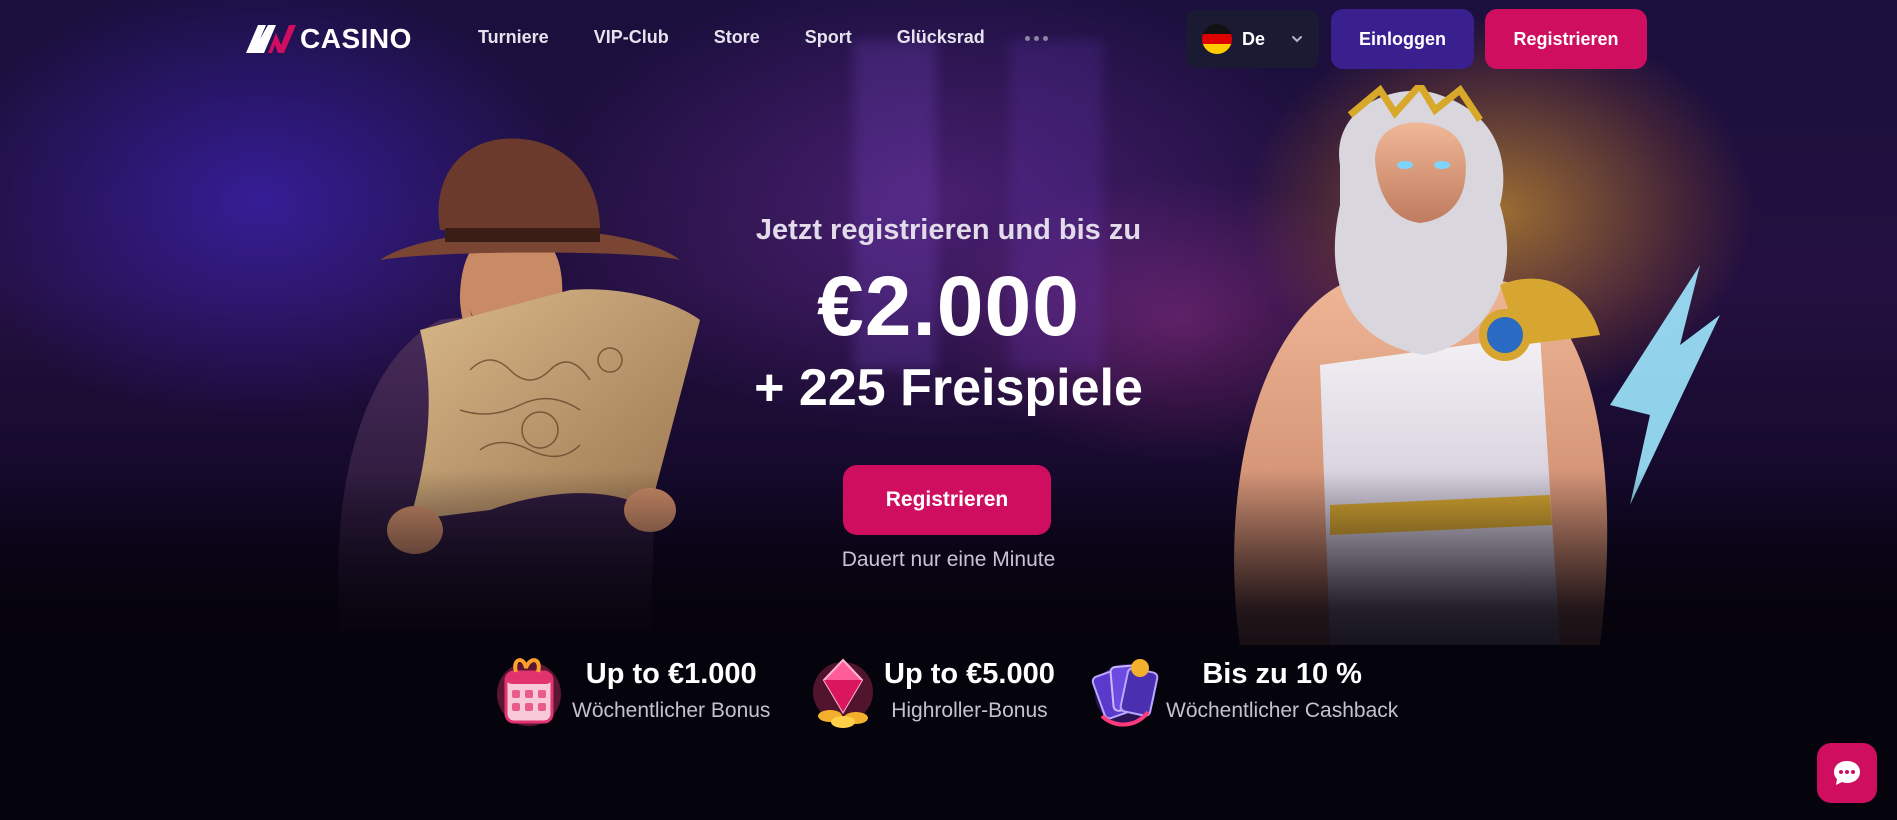 This screenshot has width=1897, height=820. What do you see at coordinates (1125, 693) in the screenshot?
I see `cards-cashback-icon` at bounding box center [1125, 693].